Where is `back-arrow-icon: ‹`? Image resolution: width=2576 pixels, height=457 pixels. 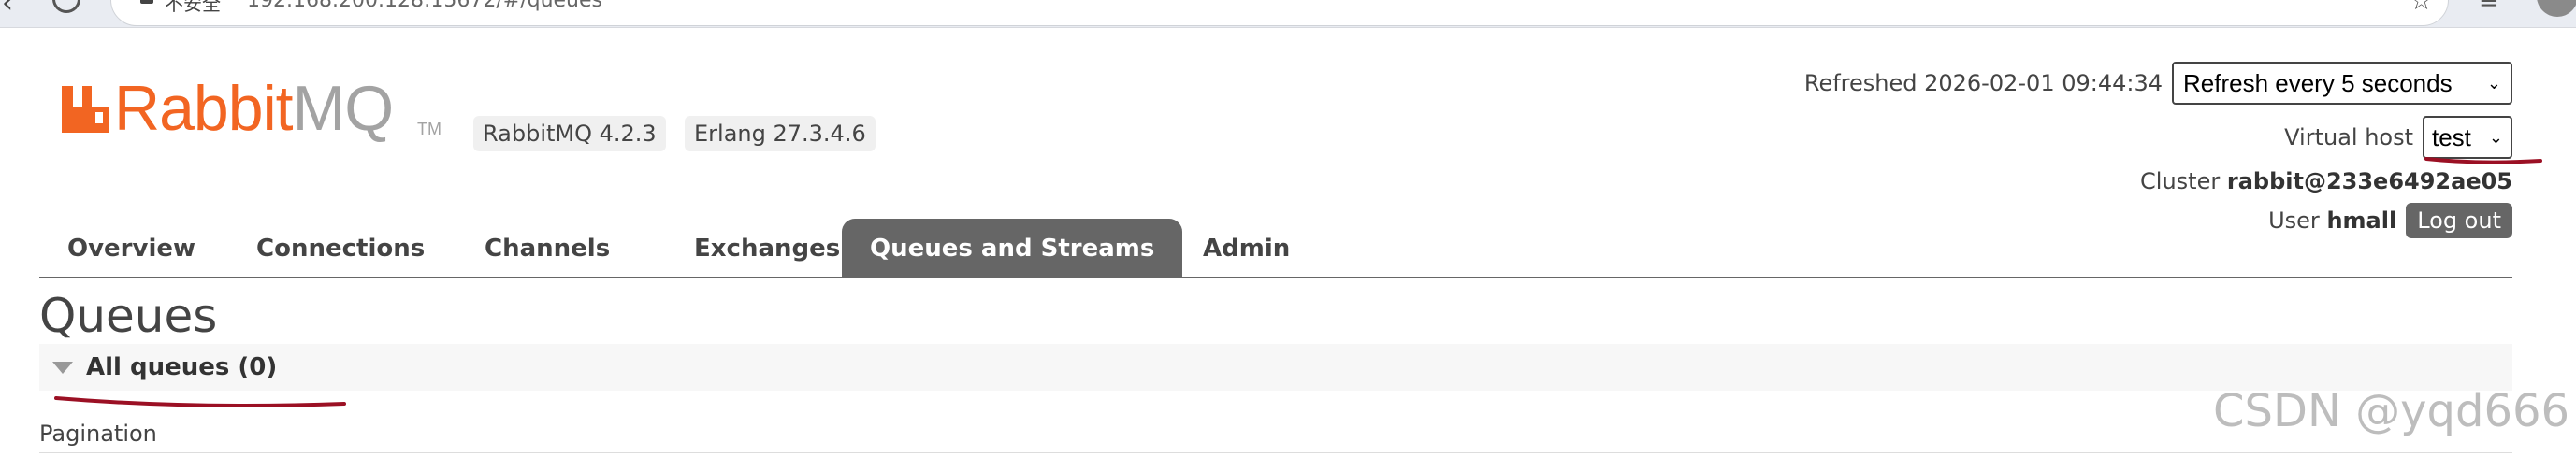 back-arrow-icon: ‹ is located at coordinates (8, 10).